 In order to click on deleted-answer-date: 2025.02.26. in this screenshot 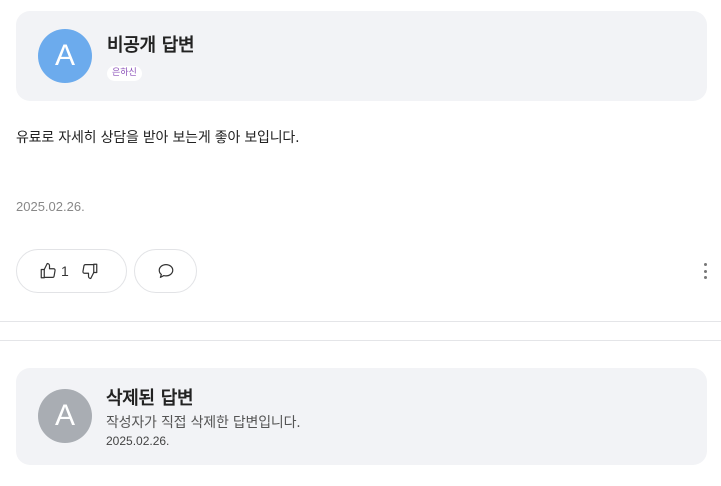, I will do `click(138, 441)`.